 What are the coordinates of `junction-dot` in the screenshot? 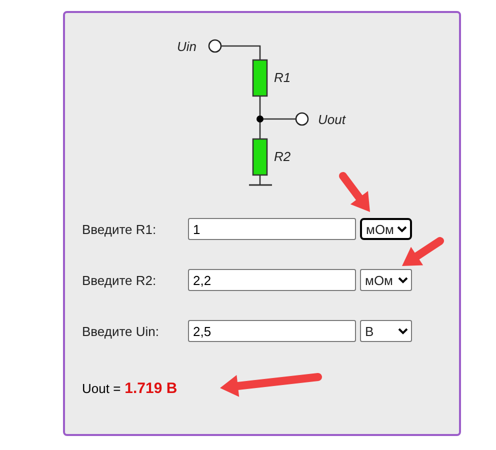 It's located at (260, 119).